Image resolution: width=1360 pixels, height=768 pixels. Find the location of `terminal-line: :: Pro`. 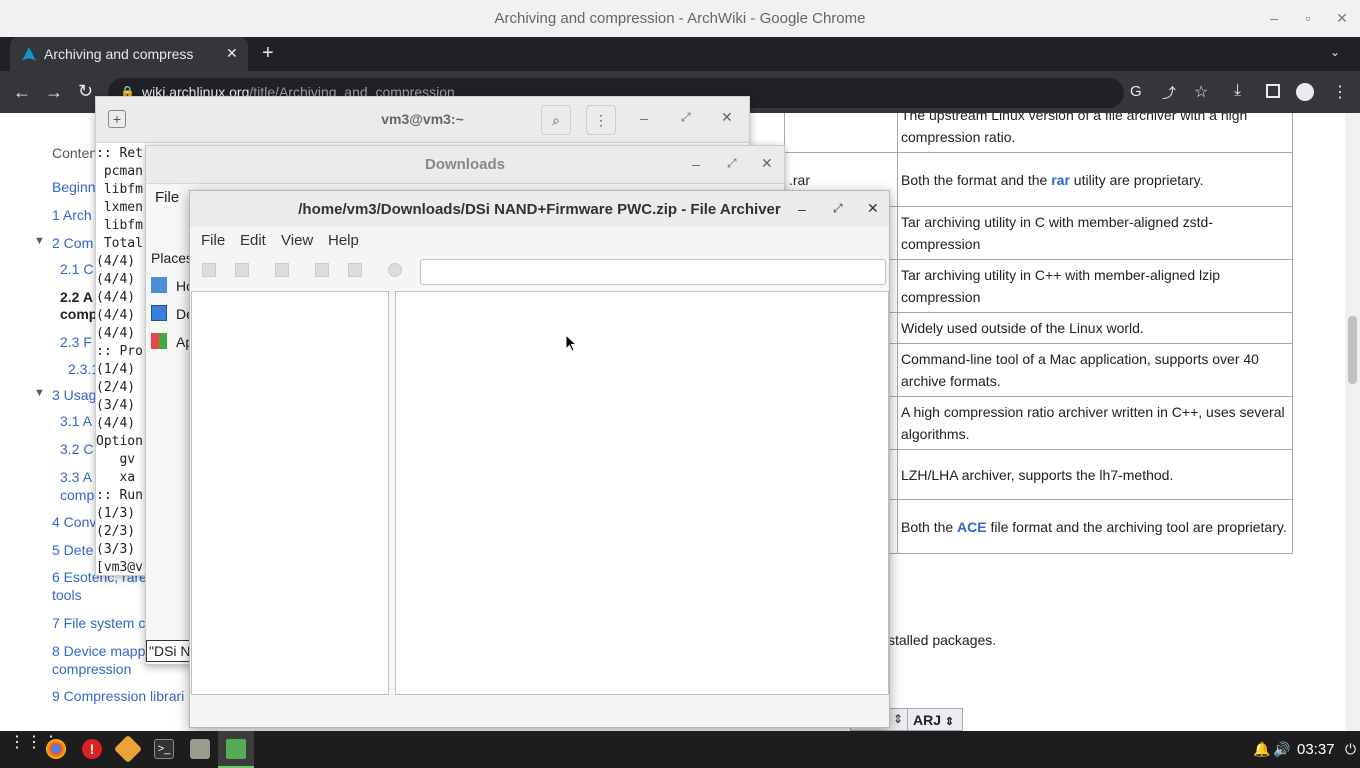

terminal-line: :: Pro is located at coordinates (119, 351).